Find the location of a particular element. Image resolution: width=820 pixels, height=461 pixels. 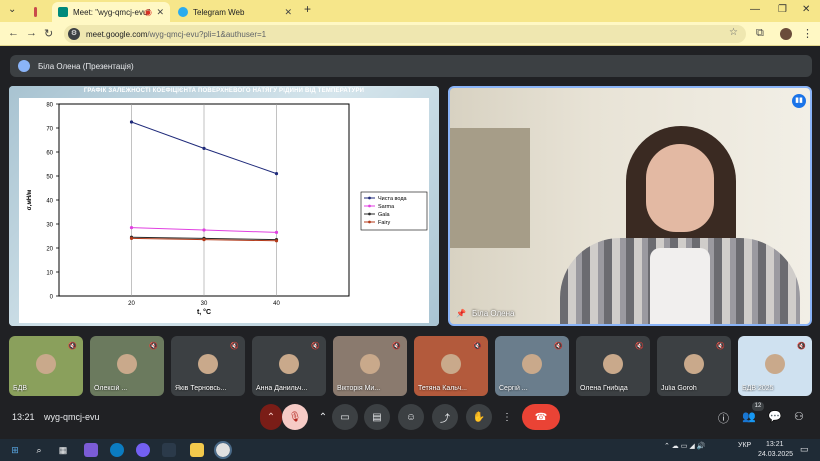

y-tick-label: 50 is located at coordinates (49, 178).